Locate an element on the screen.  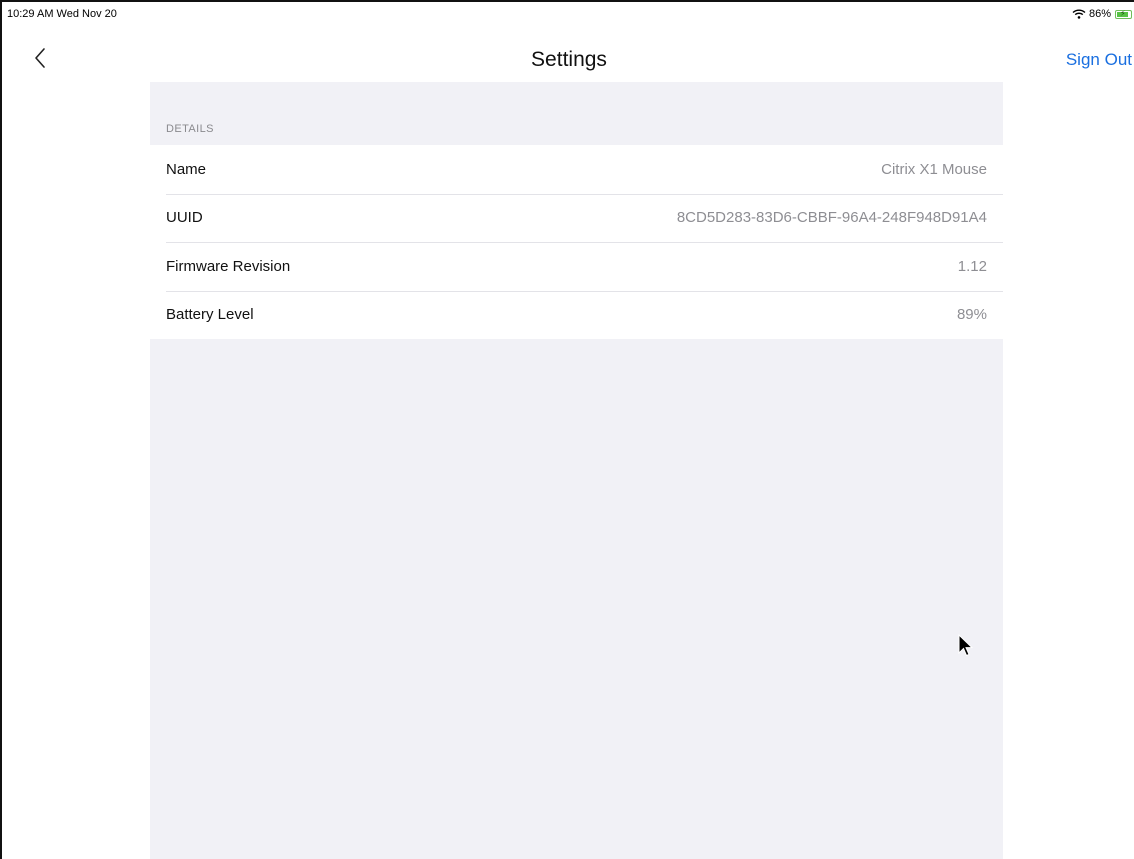
status-time: 10:29 AM Wed Nov 20 is located at coordinates (62, 14).